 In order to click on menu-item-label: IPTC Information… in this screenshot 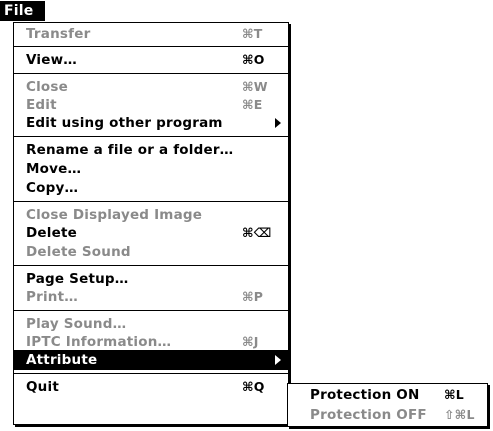, I will do `click(99, 342)`.